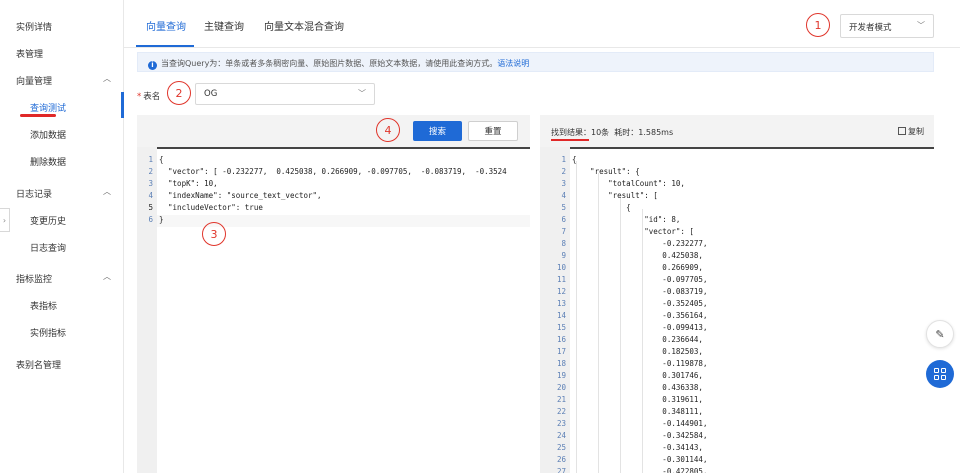  What do you see at coordinates (34, 195) in the screenshot?
I see `sidebar-group-label: 日志记录` at bounding box center [34, 195].